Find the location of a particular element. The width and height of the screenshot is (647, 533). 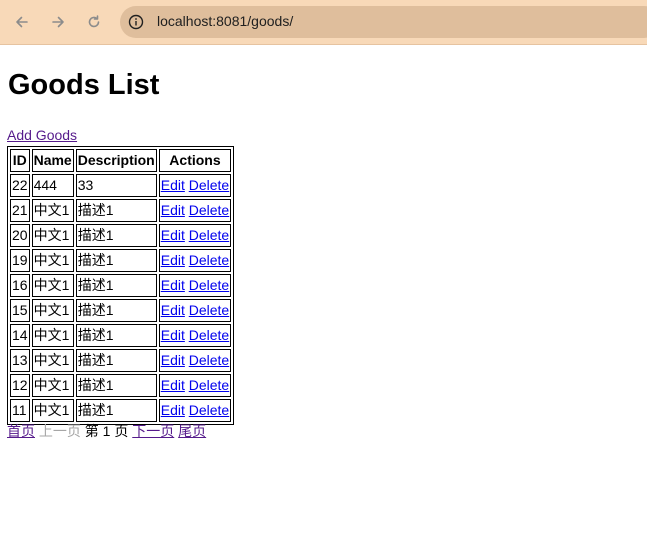

table-row: 15 中文1 描述1 Edit Delete is located at coordinates (121, 310).